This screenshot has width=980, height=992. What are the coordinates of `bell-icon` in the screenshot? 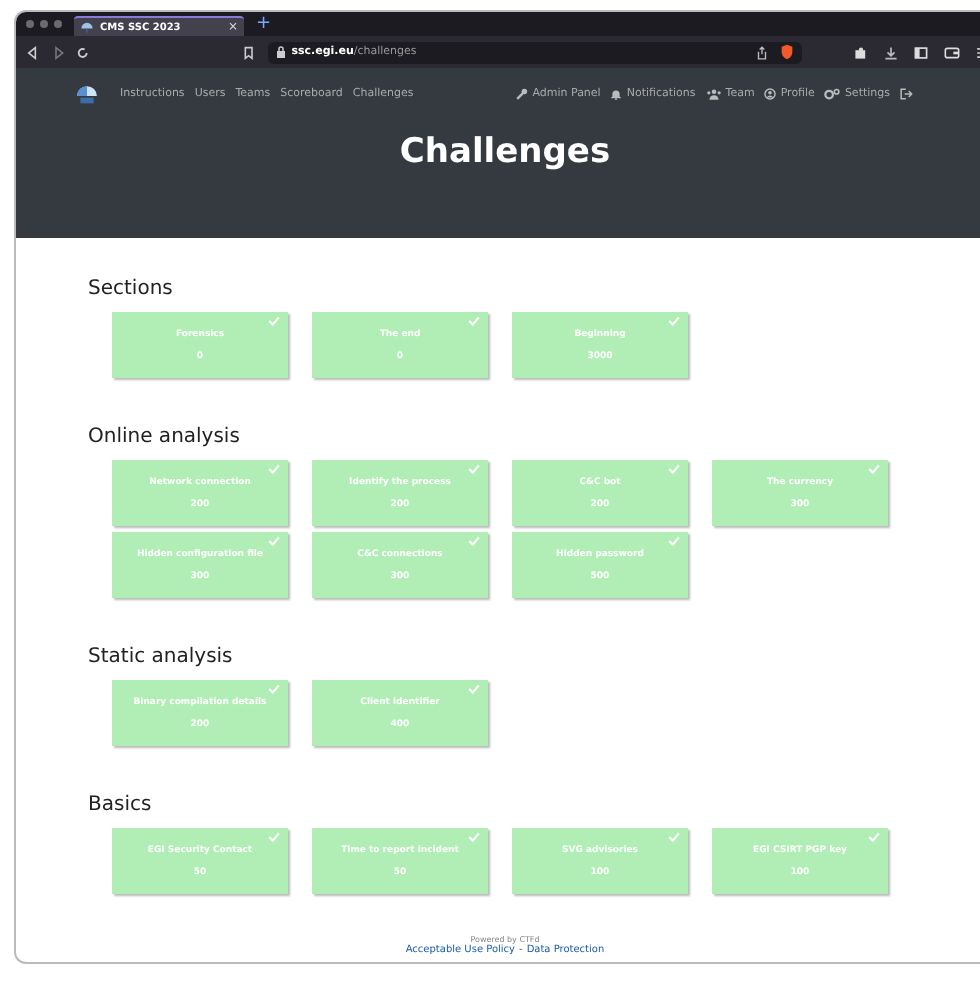 It's located at (616, 94).